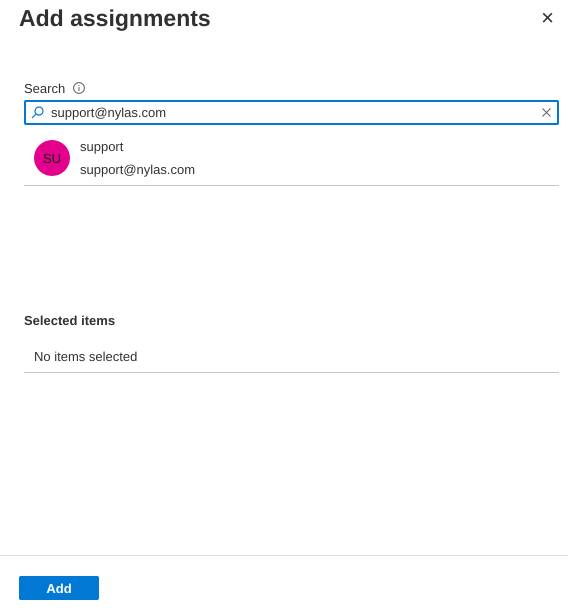 This screenshot has width=568, height=611. Describe the element at coordinates (115, 18) in the screenshot. I see `panel-title: Add assignments` at that location.